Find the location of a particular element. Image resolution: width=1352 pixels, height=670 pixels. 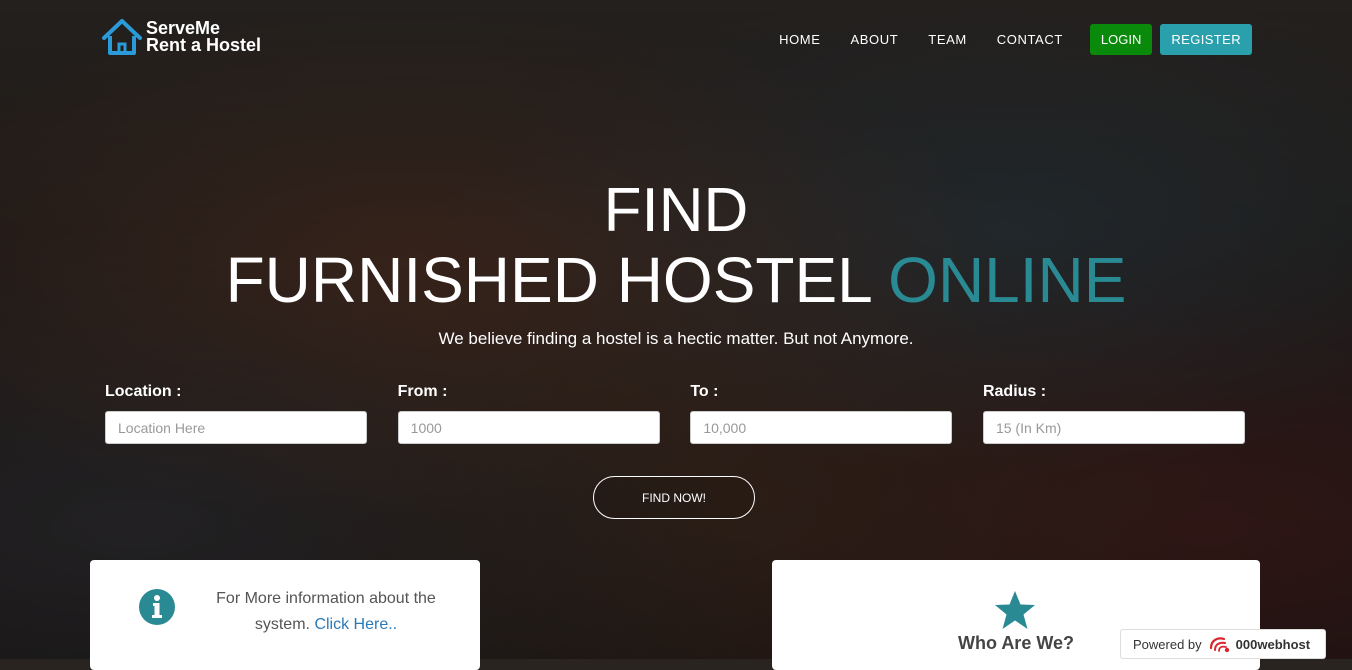

brand-line-2: Rent a Hostel is located at coordinates (204, 45).